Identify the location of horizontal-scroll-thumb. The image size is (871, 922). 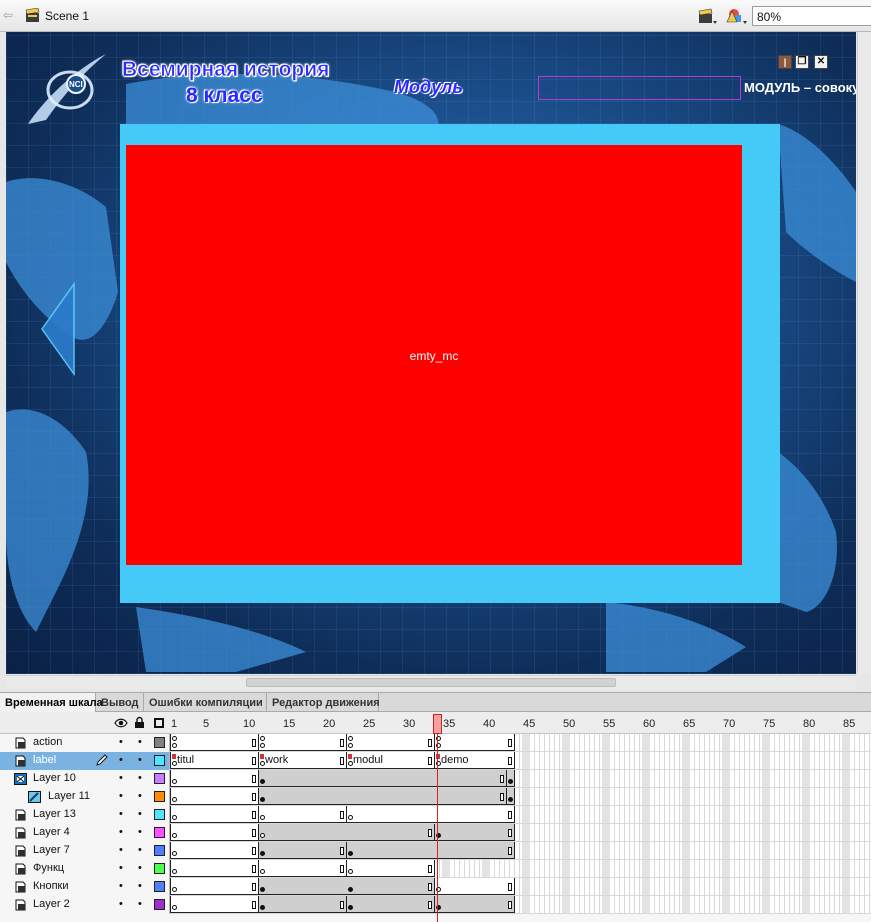
(431, 682).